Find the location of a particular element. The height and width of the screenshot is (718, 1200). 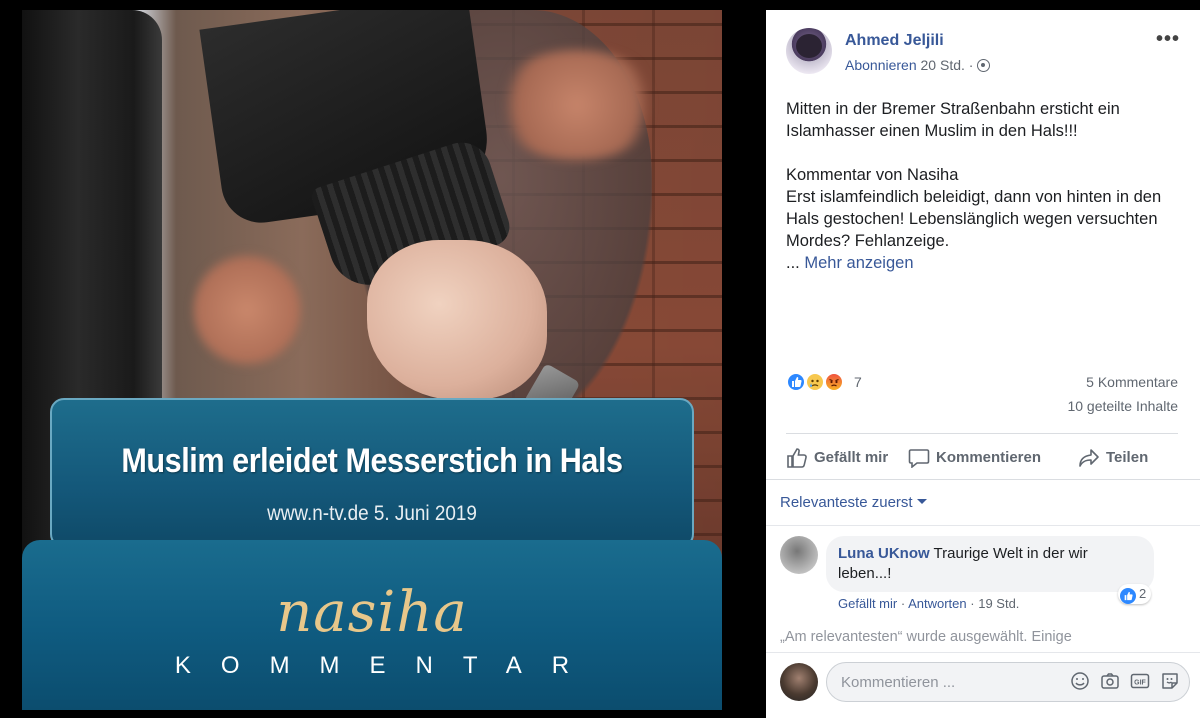

comment-composer: GIF is located at coordinates (985, 682).